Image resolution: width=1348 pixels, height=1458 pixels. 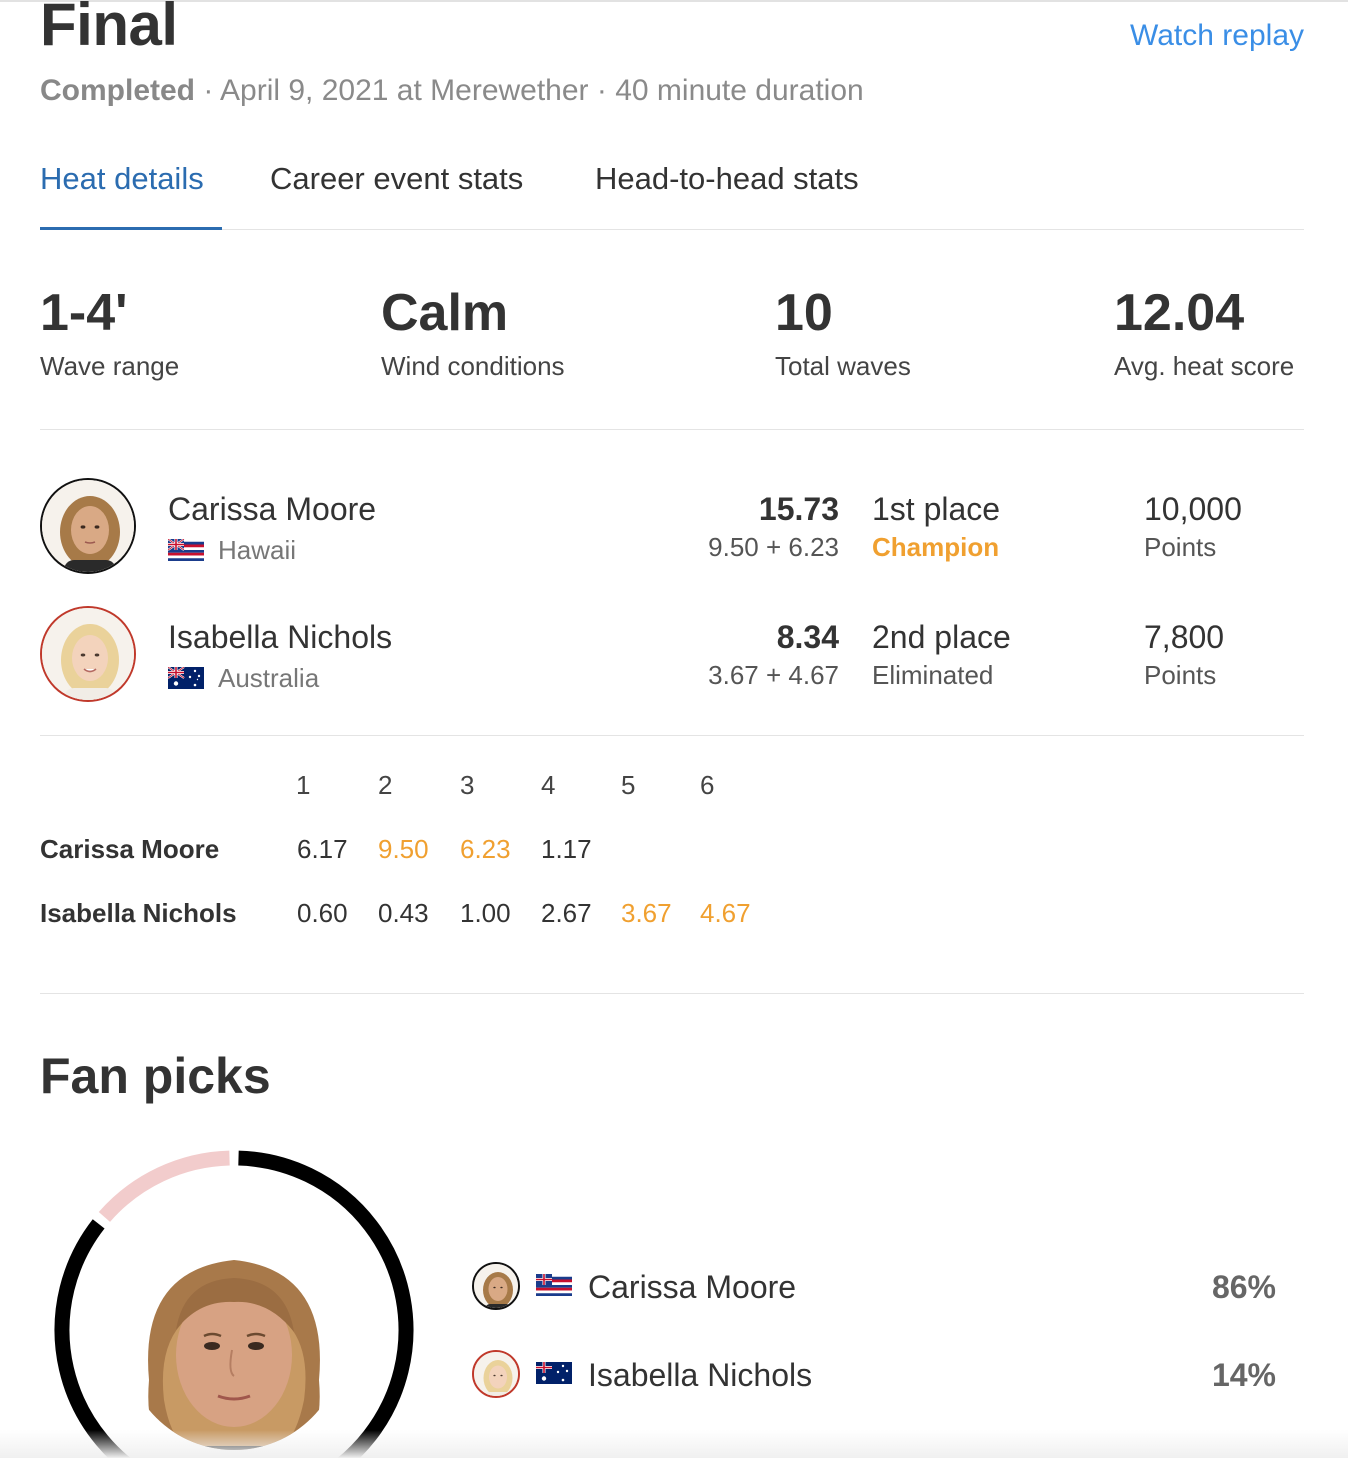 What do you see at coordinates (403, 849) in the screenshot?
I see `wave-score: 9.50` at bounding box center [403, 849].